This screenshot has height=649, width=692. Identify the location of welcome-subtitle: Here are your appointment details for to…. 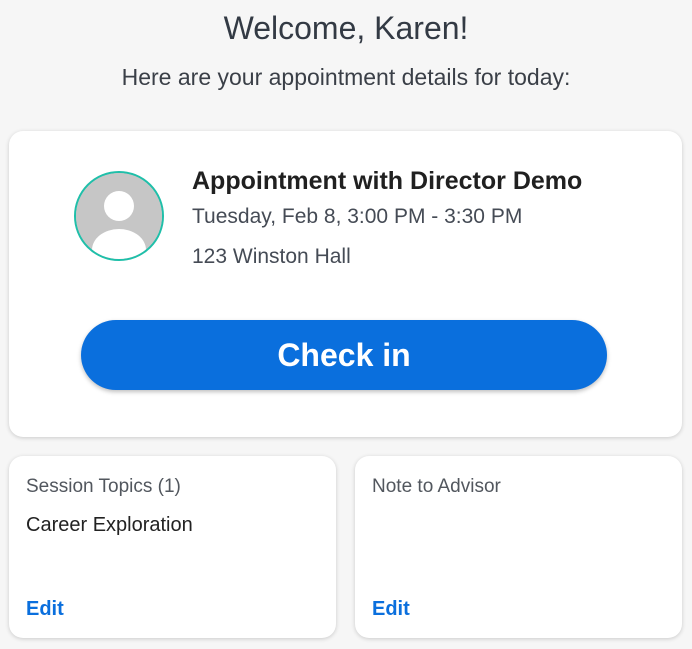
(346, 77).